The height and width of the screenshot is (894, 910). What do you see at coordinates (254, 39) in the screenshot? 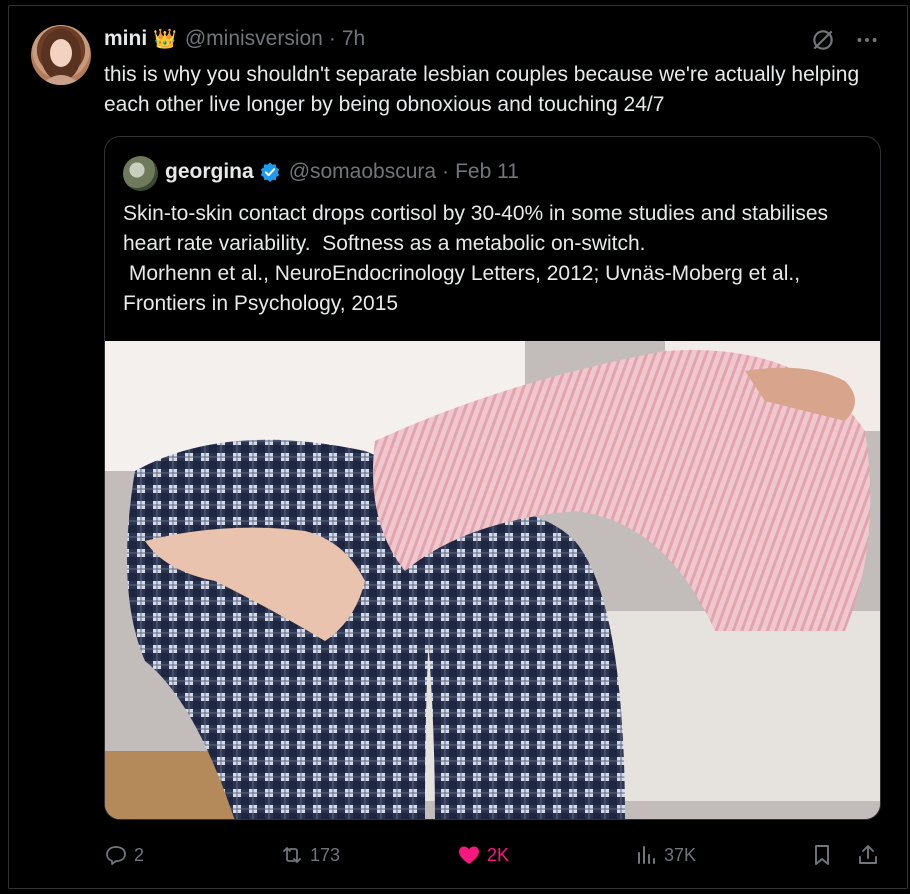
I see `author-handle: @minisversion` at bounding box center [254, 39].